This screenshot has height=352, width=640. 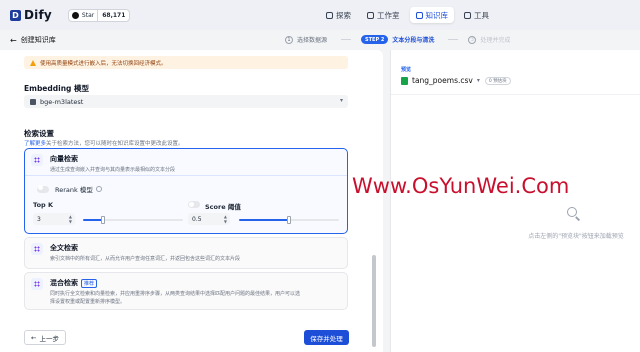 I want to click on save-and-process-label: 保存并处理, so click(x=326, y=338).